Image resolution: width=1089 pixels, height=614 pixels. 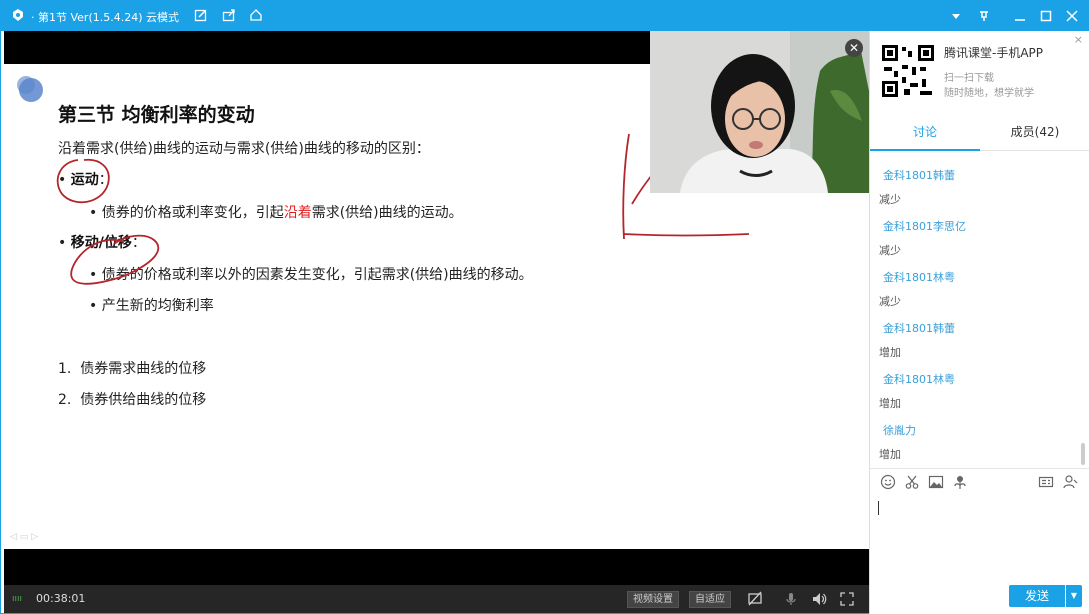 I want to click on control-bar: ıııı 00:38:01 视频设置 自适应, so click(x=436, y=599).